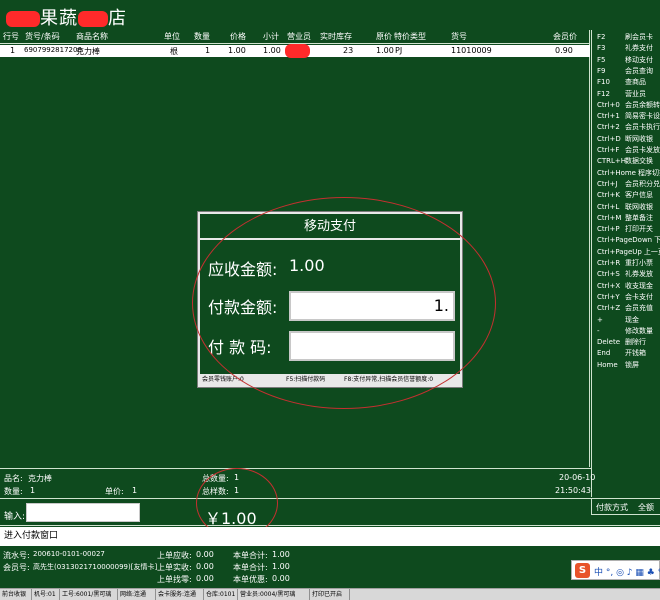 This screenshot has width=660, height=600. I want to click on store-title-part: 店, so click(117, 18).